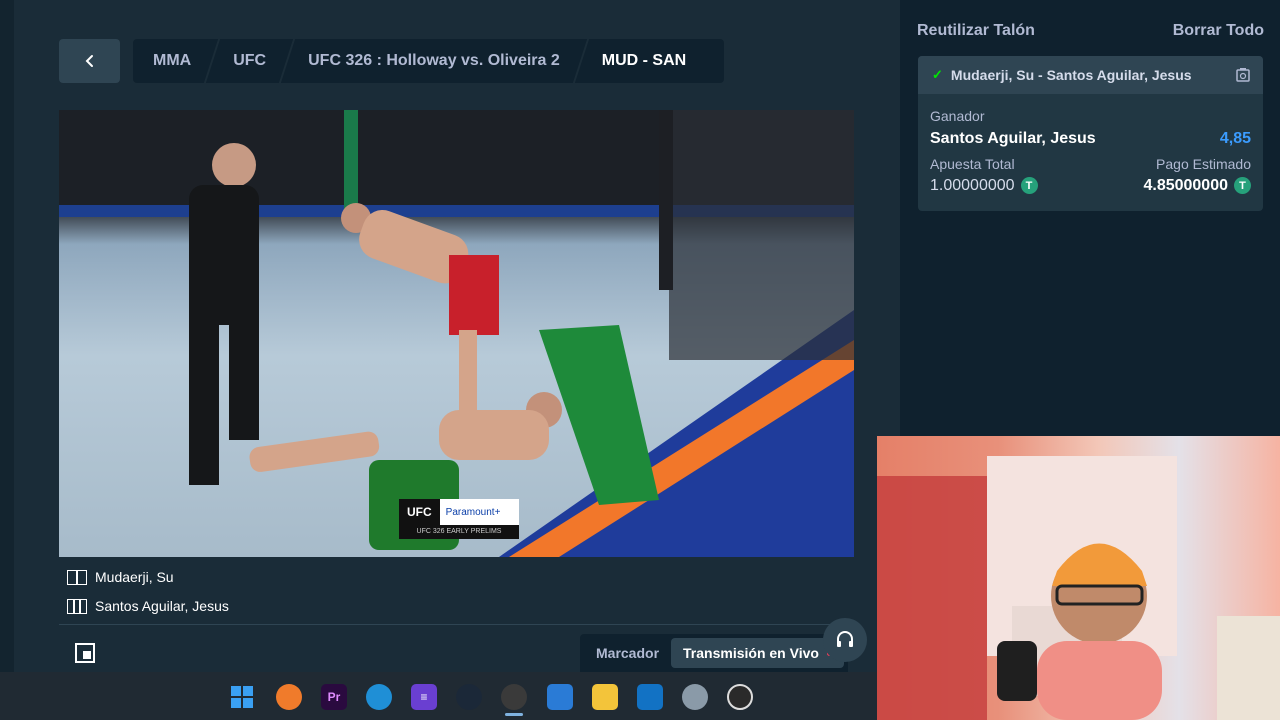 The width and height of the screenshot is (1280, 720). What do you see at coordinates (650, 697) in the screenshot?
I see `outlook-icon` at bounding box center [650, 697].